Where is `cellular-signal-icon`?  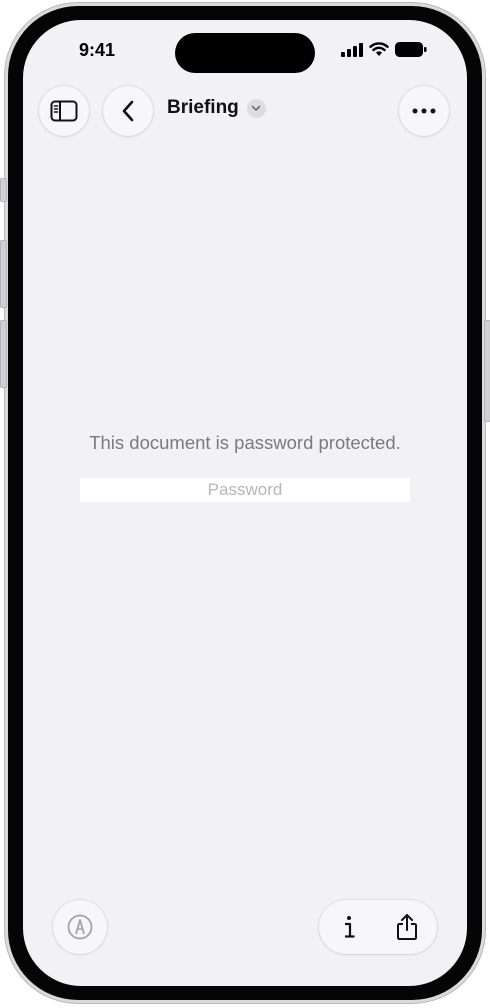 cellular-signal-icon is located at coordinates (352, 49).